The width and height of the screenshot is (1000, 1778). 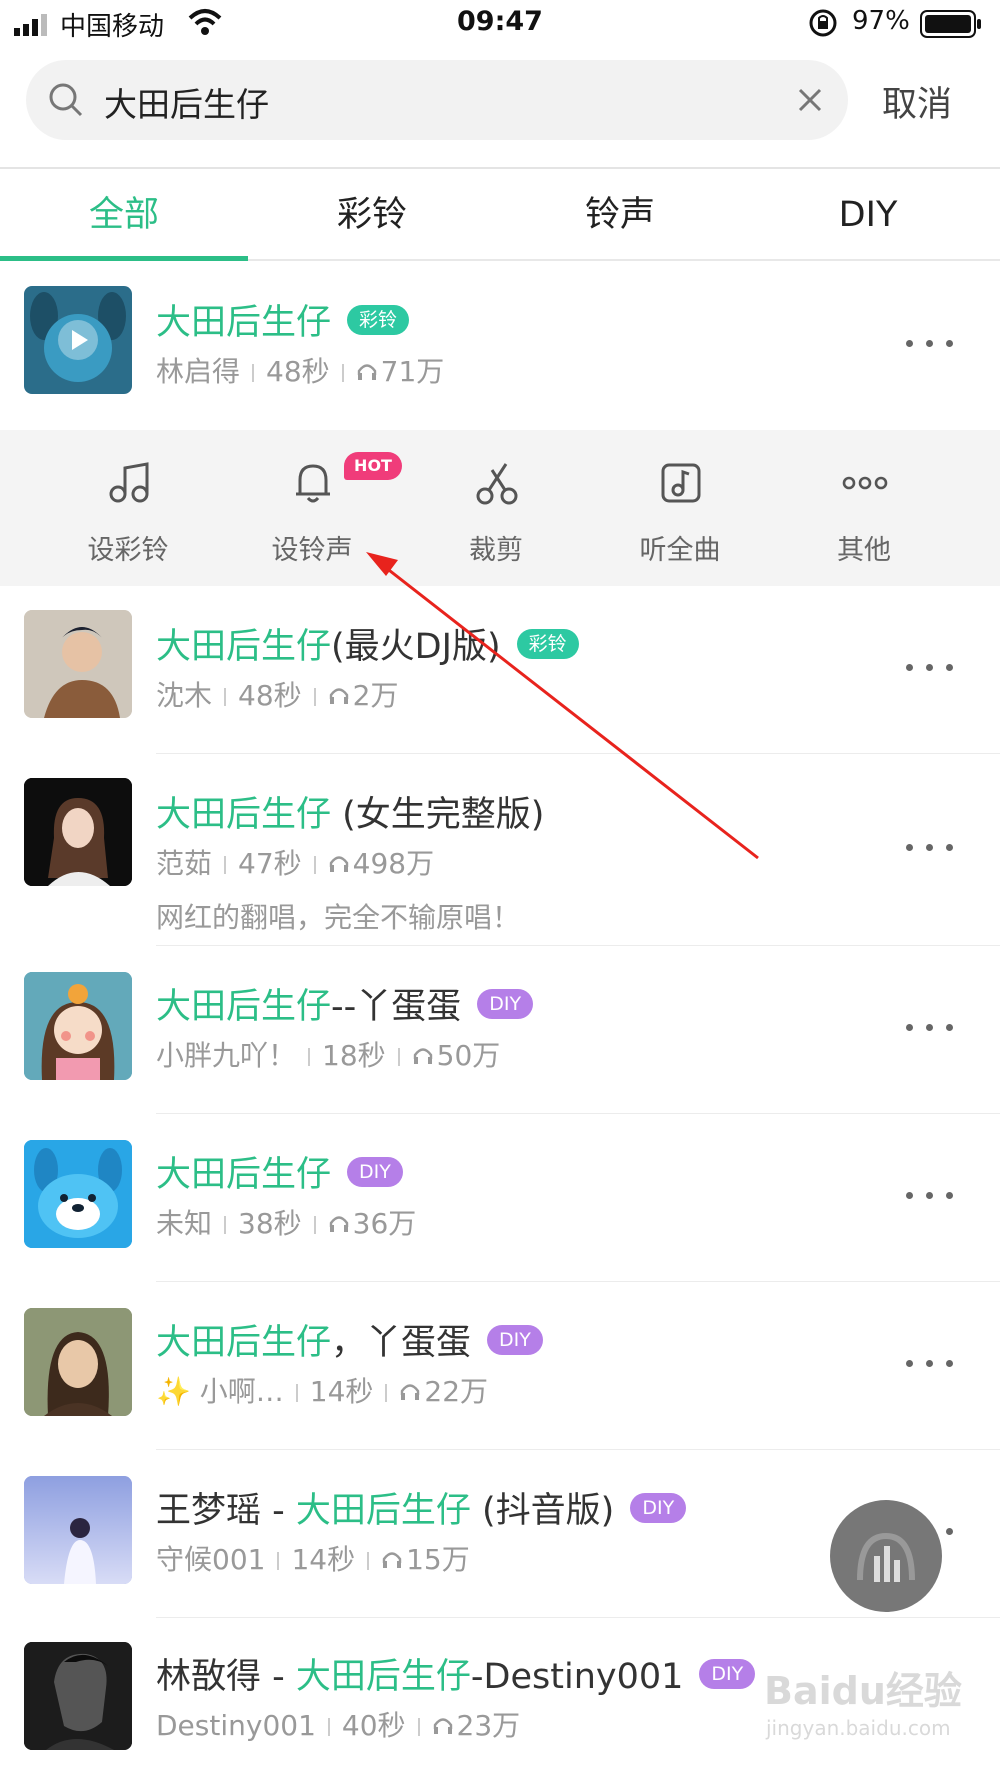 I want to click on action-panel: 设彩铃 设铃声 裁剪 听全曲 其他, so click(x=500, y=508).